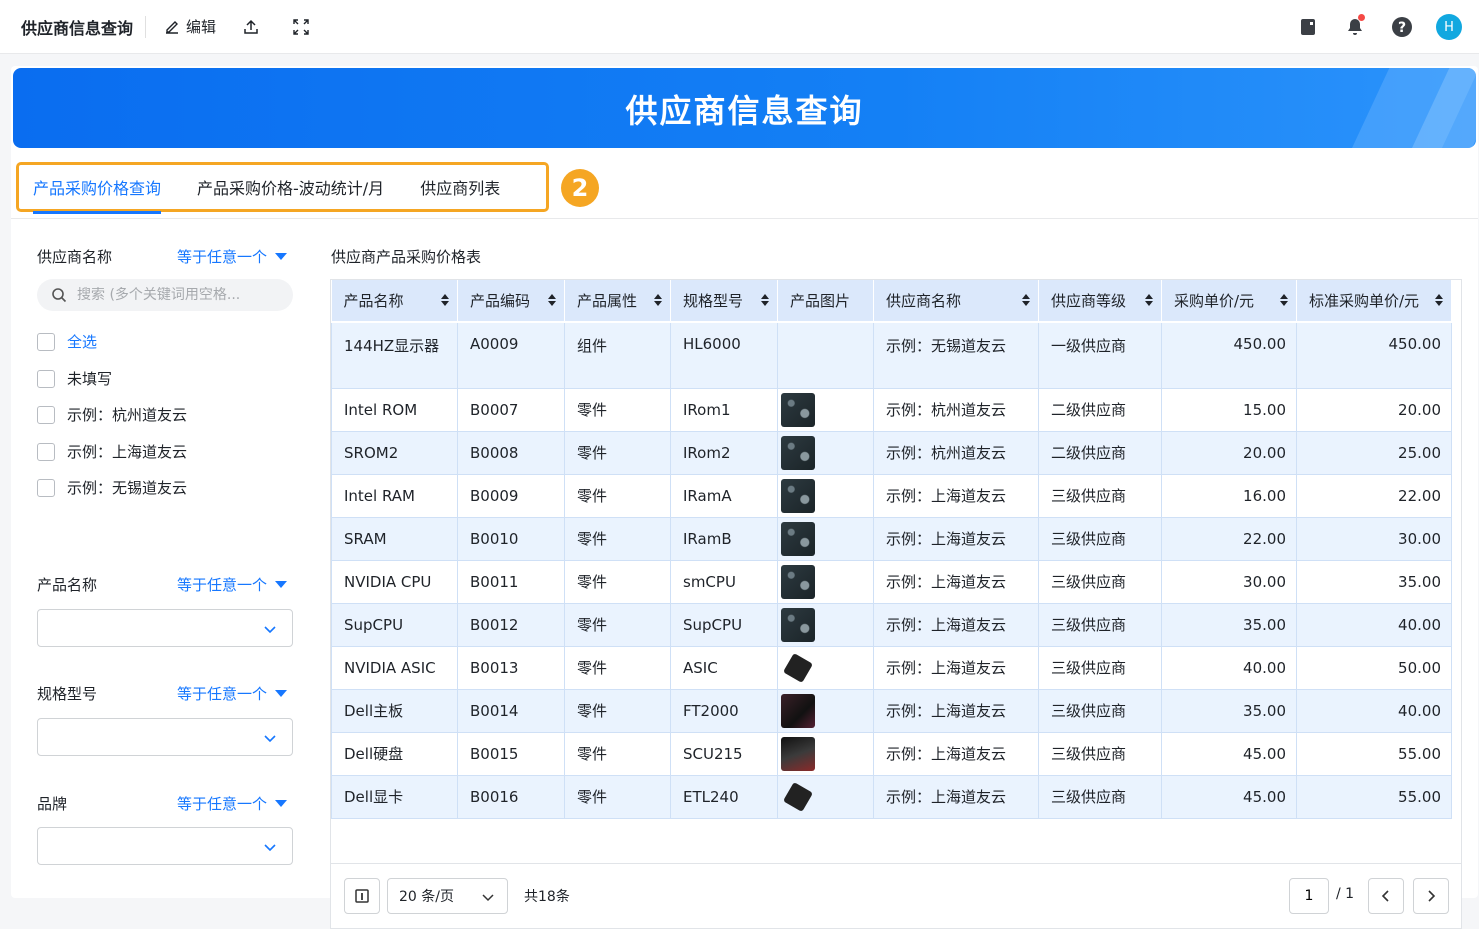 Image resolution: width=1479 pixels, height=929 pixels. I want to click on option-label: 示例：杭州道友云, so click(127, 415).